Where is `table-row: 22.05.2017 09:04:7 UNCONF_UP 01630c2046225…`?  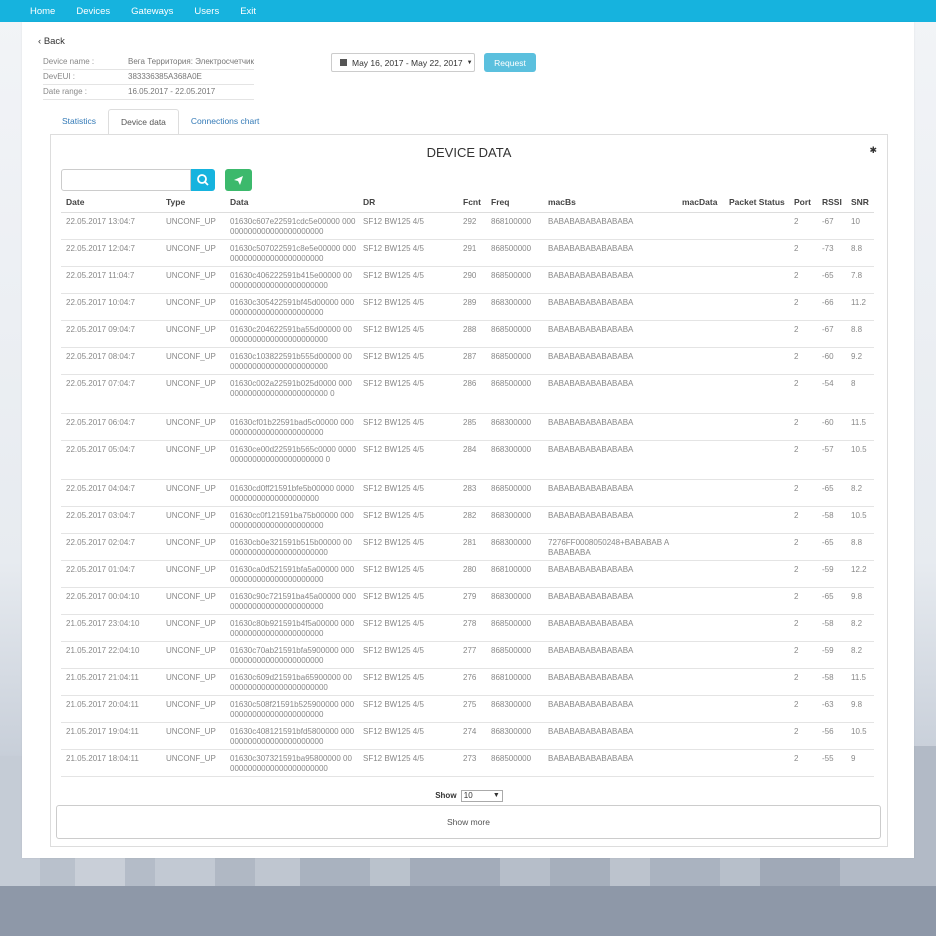 table-row: 22.05.2017 09:04:7 UNCONF_UP 01630c2046225… is located at coordinates (467, 334).